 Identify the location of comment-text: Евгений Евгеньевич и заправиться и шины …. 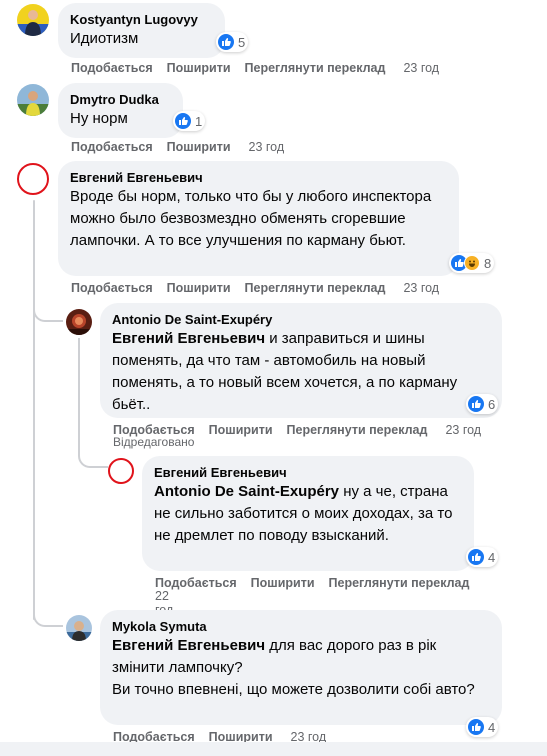
(302, 372).